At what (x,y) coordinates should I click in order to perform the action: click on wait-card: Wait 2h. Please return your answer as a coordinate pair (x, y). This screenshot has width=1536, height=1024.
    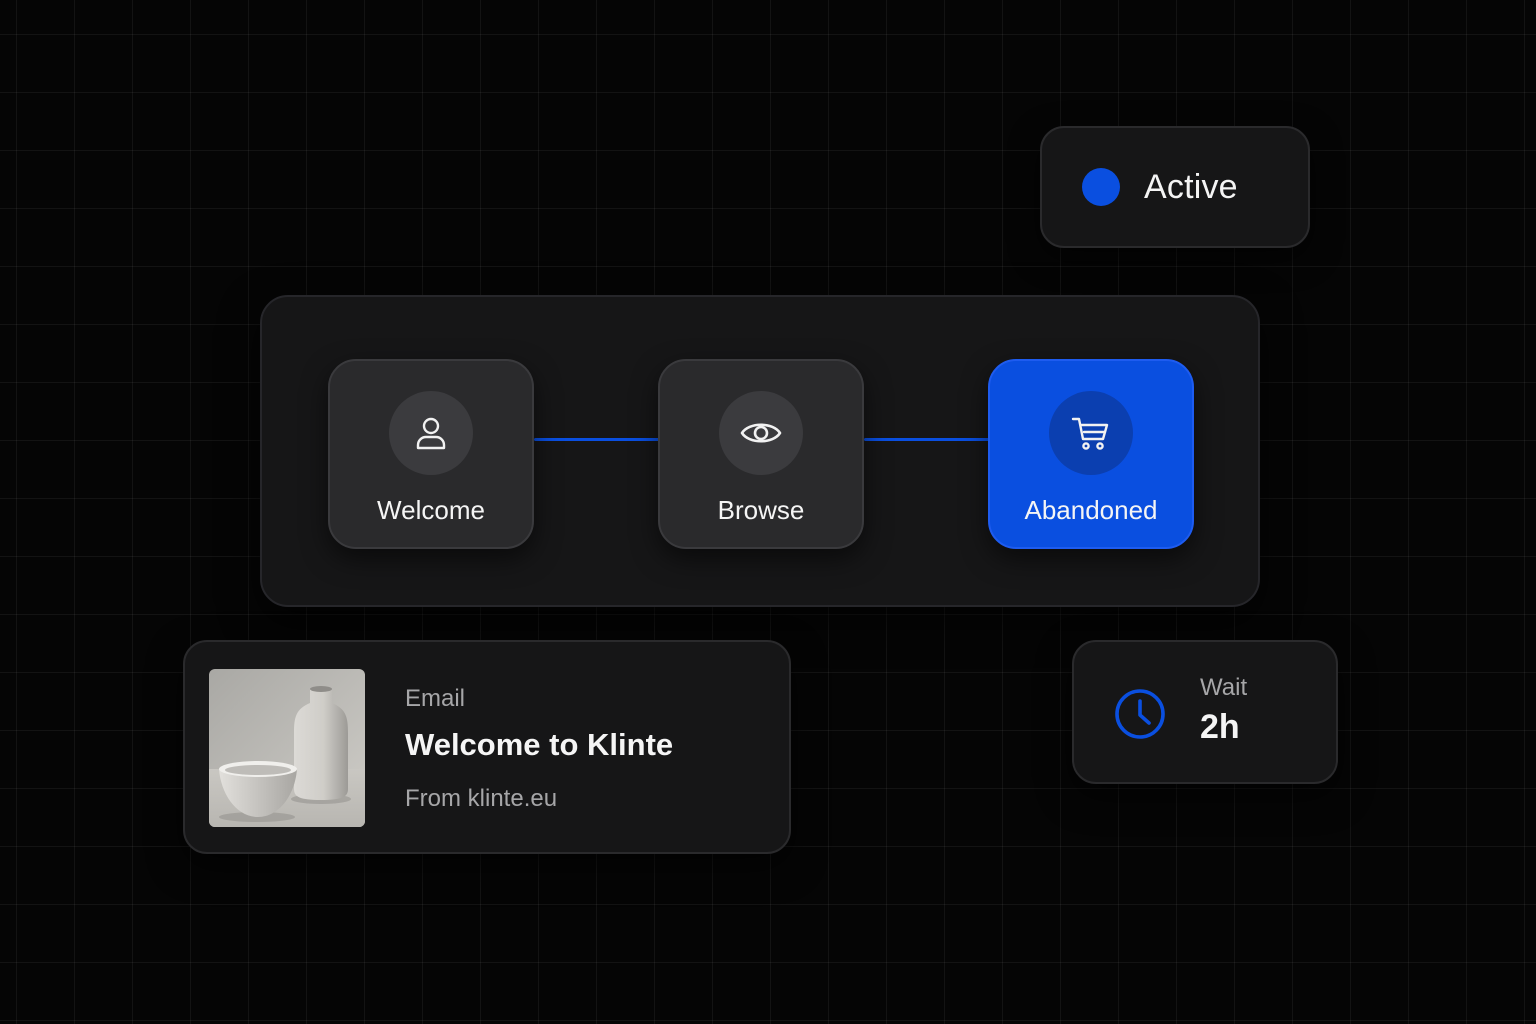
    Looking at the image, I should click on (1205, 712).